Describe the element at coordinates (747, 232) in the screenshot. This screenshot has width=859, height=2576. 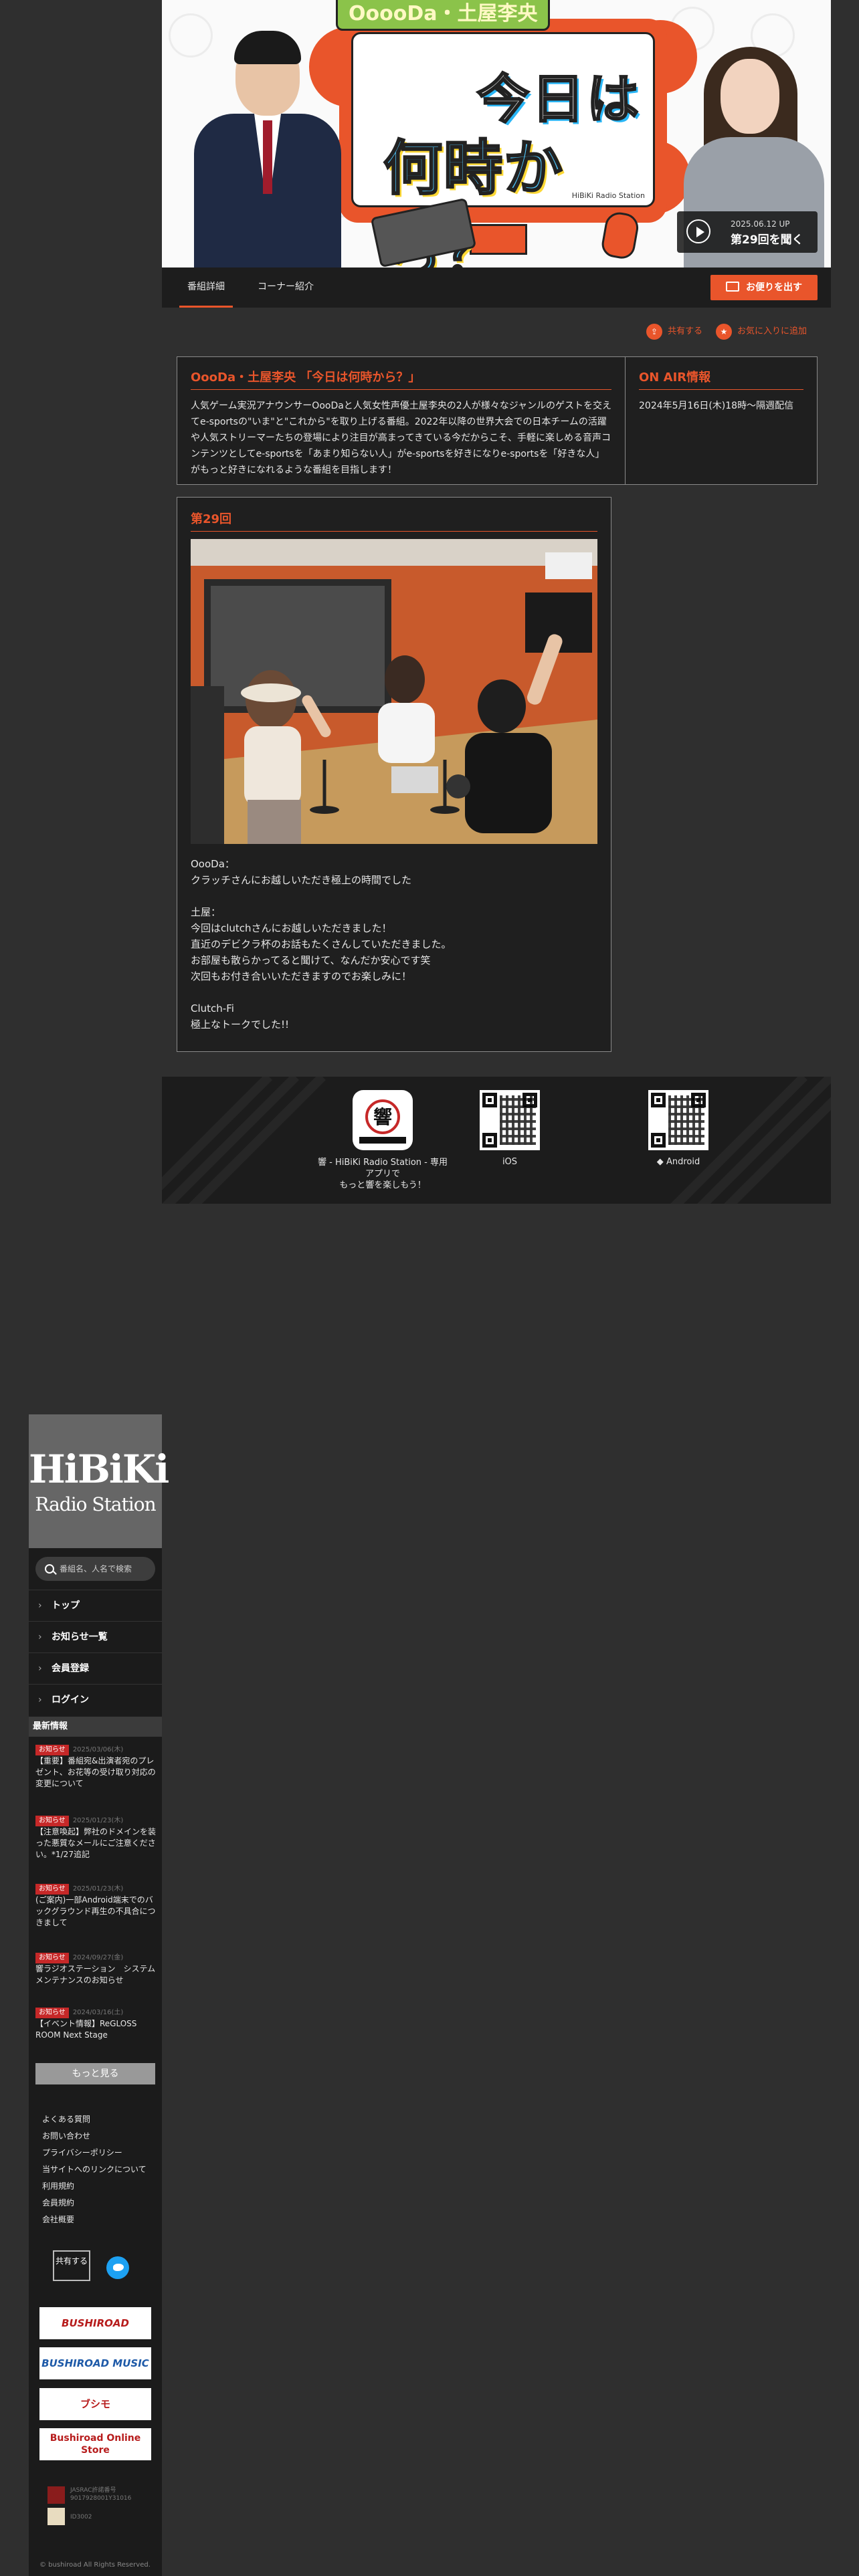
I see `play-latest-episode-button: 2025.06.12 UP 第29回を聞く` at that location.